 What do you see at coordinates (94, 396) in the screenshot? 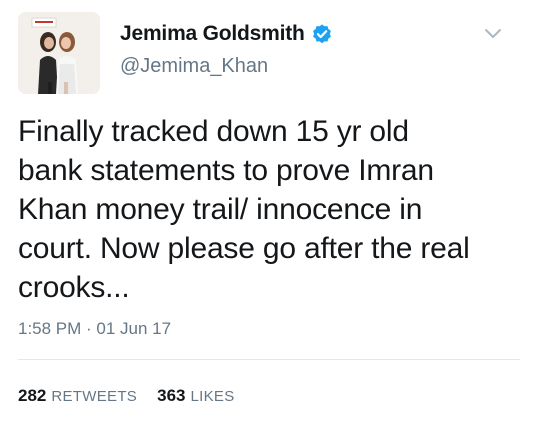
I see `retweets-label: RETWEETS` at bounding box center [94, 396].